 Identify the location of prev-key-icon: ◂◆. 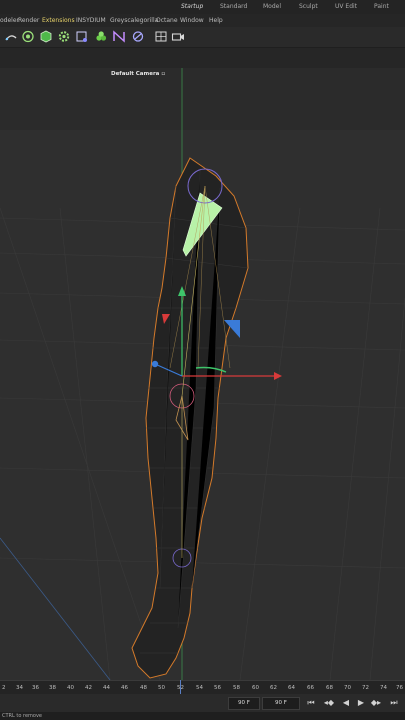
(329, 703).